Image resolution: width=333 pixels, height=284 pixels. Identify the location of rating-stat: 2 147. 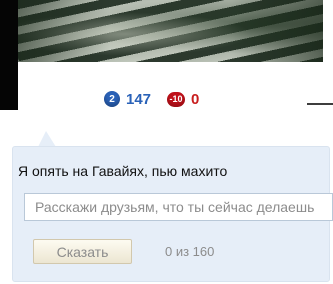
(127, 99).